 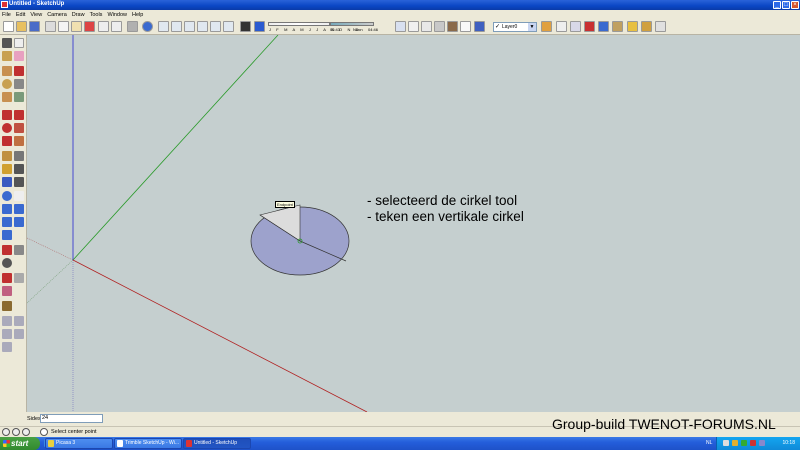 What do you see at coordinates (753, 443) in the screenshot?
I see `tray-security-icon` at bounding box center [753, 443].